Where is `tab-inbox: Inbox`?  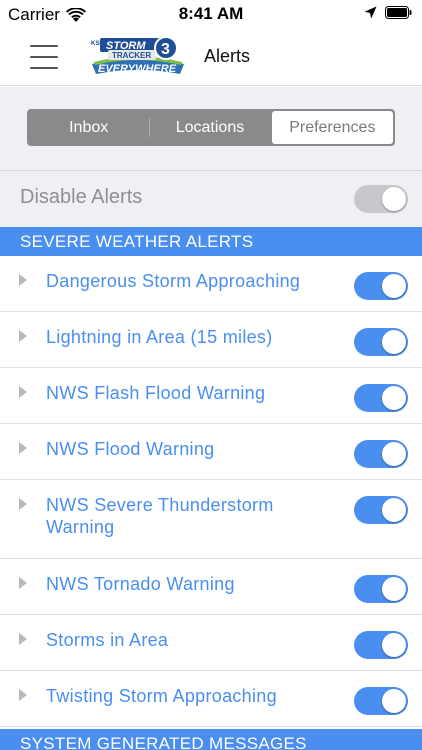 tab-inbox: Inbox is located at coordinates (88, 127).